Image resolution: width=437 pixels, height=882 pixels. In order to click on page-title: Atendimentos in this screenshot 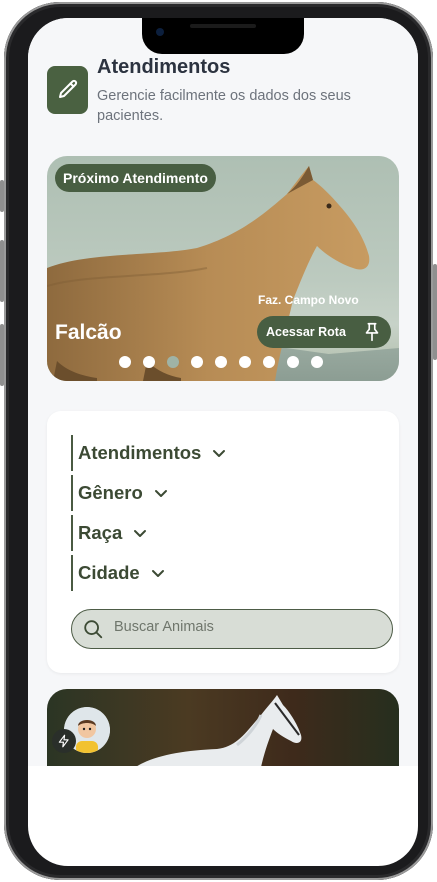, I will do `click(164, 67)`.